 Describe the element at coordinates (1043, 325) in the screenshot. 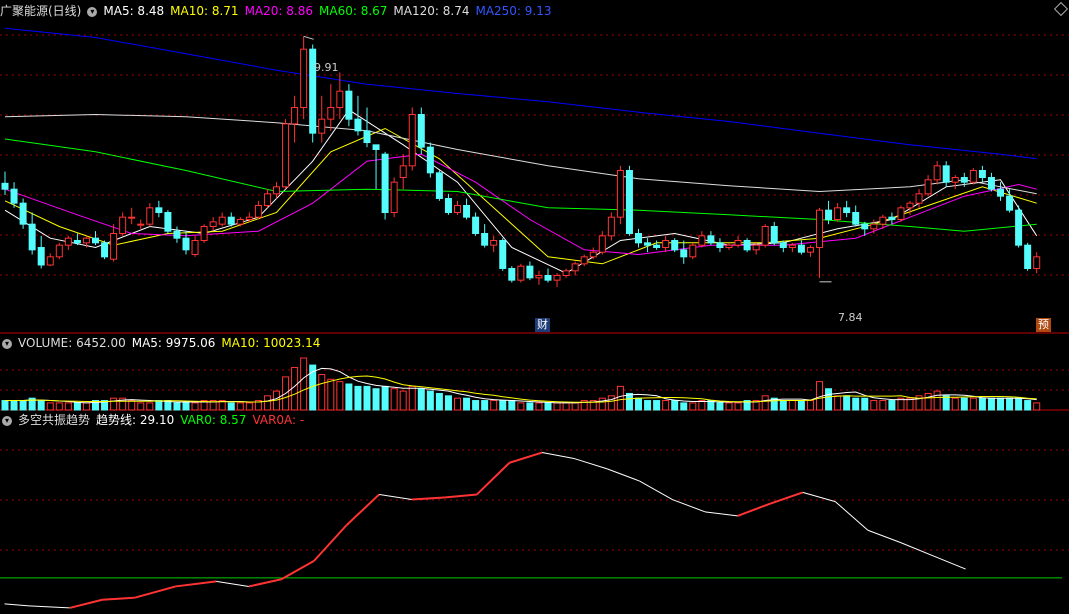

I see `forecast-badge: 预` at that location.